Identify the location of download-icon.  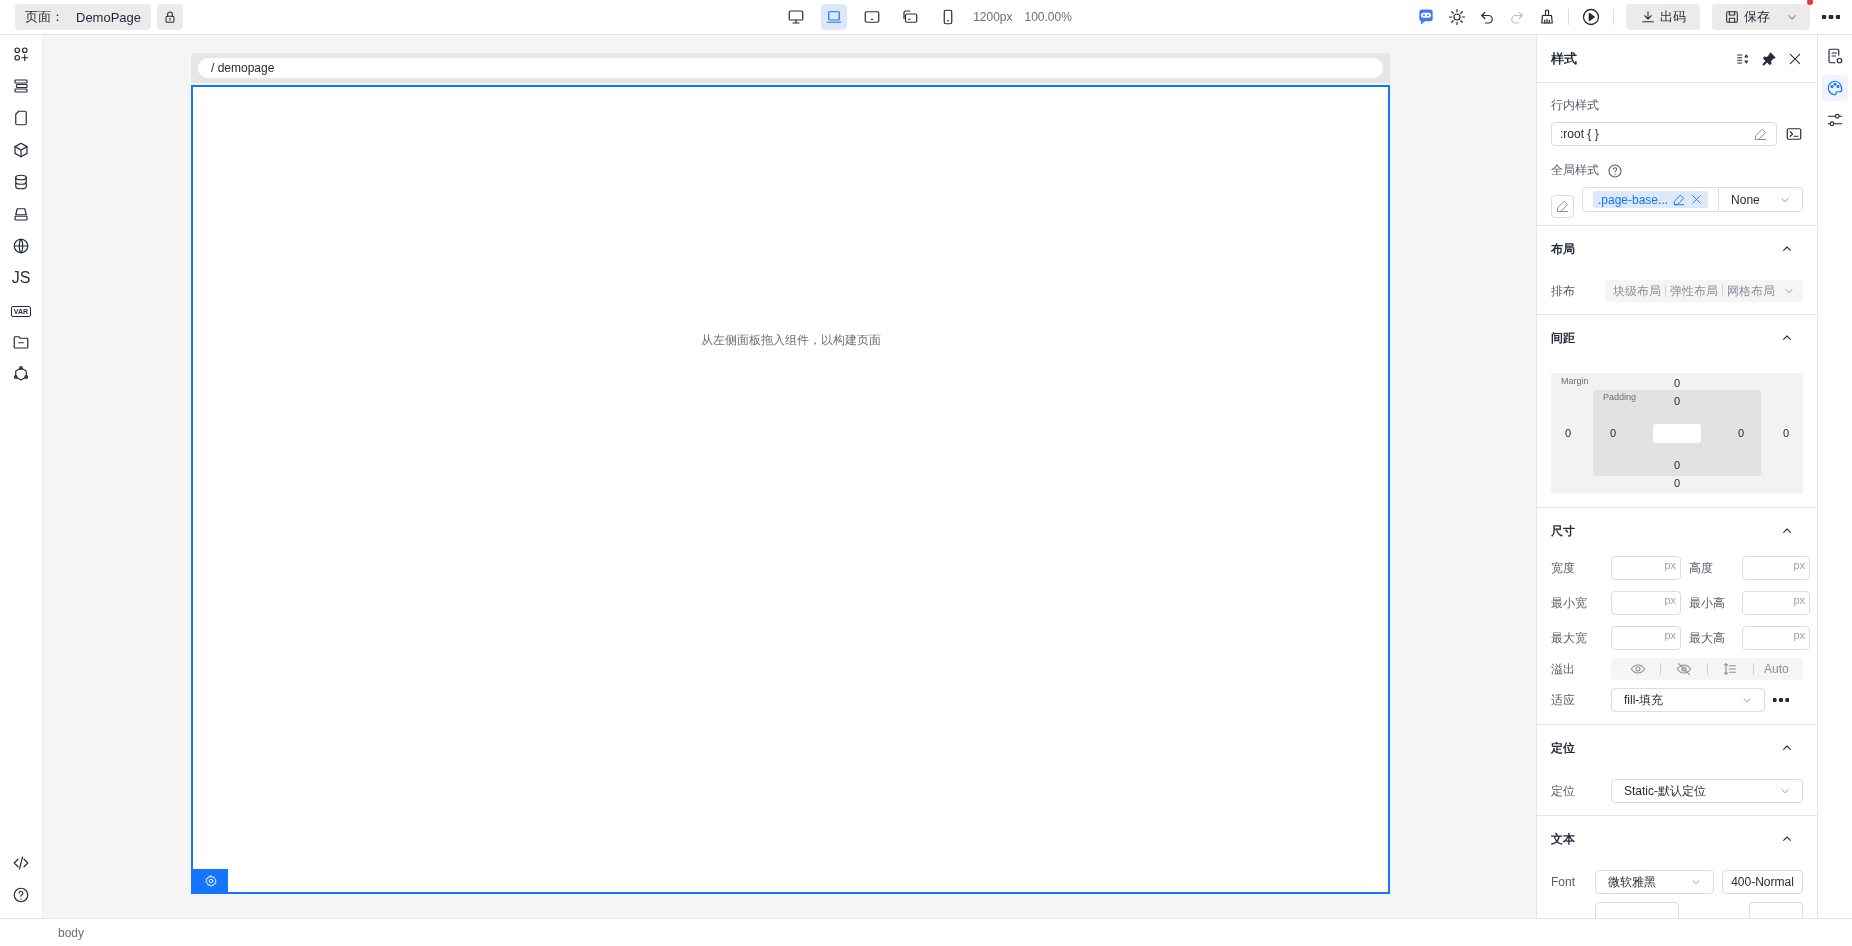
(1648, 17).